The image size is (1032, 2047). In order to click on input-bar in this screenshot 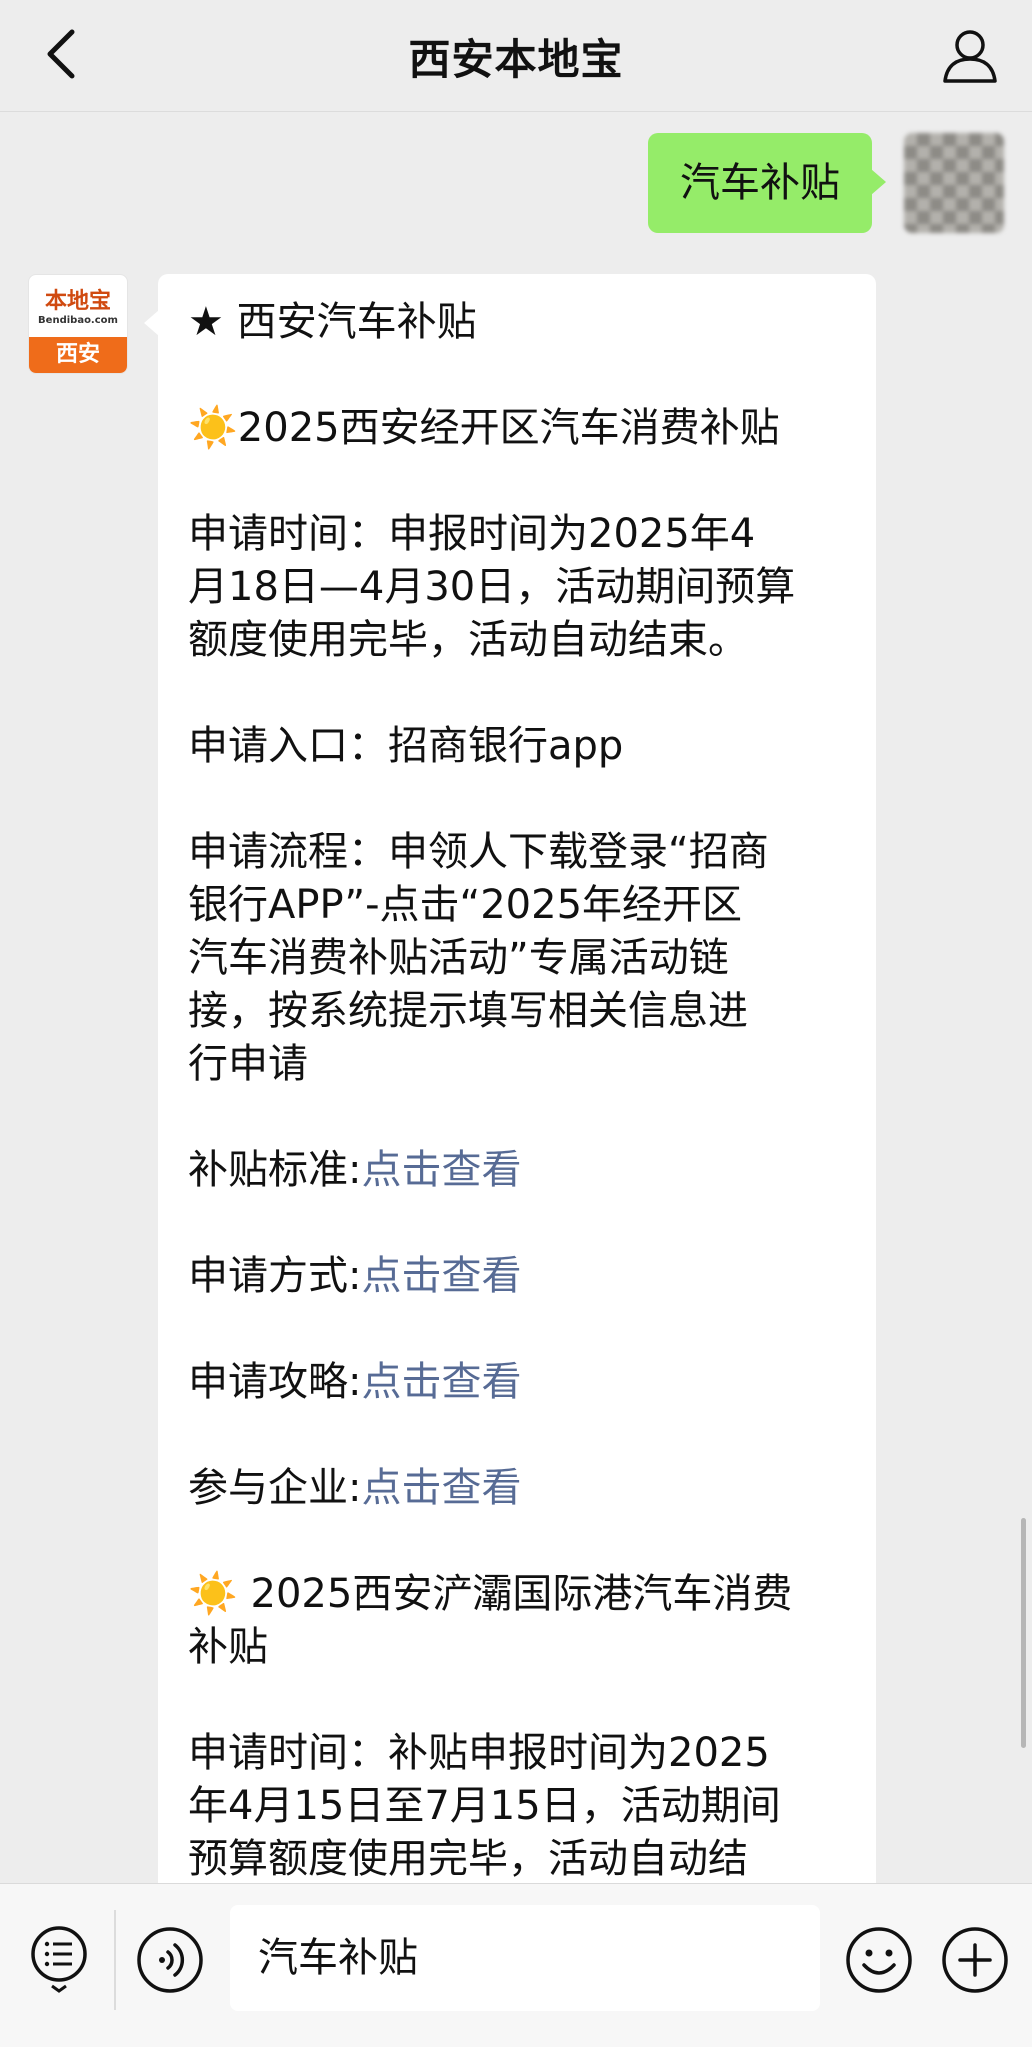, I will do `click(516, 1965)`.